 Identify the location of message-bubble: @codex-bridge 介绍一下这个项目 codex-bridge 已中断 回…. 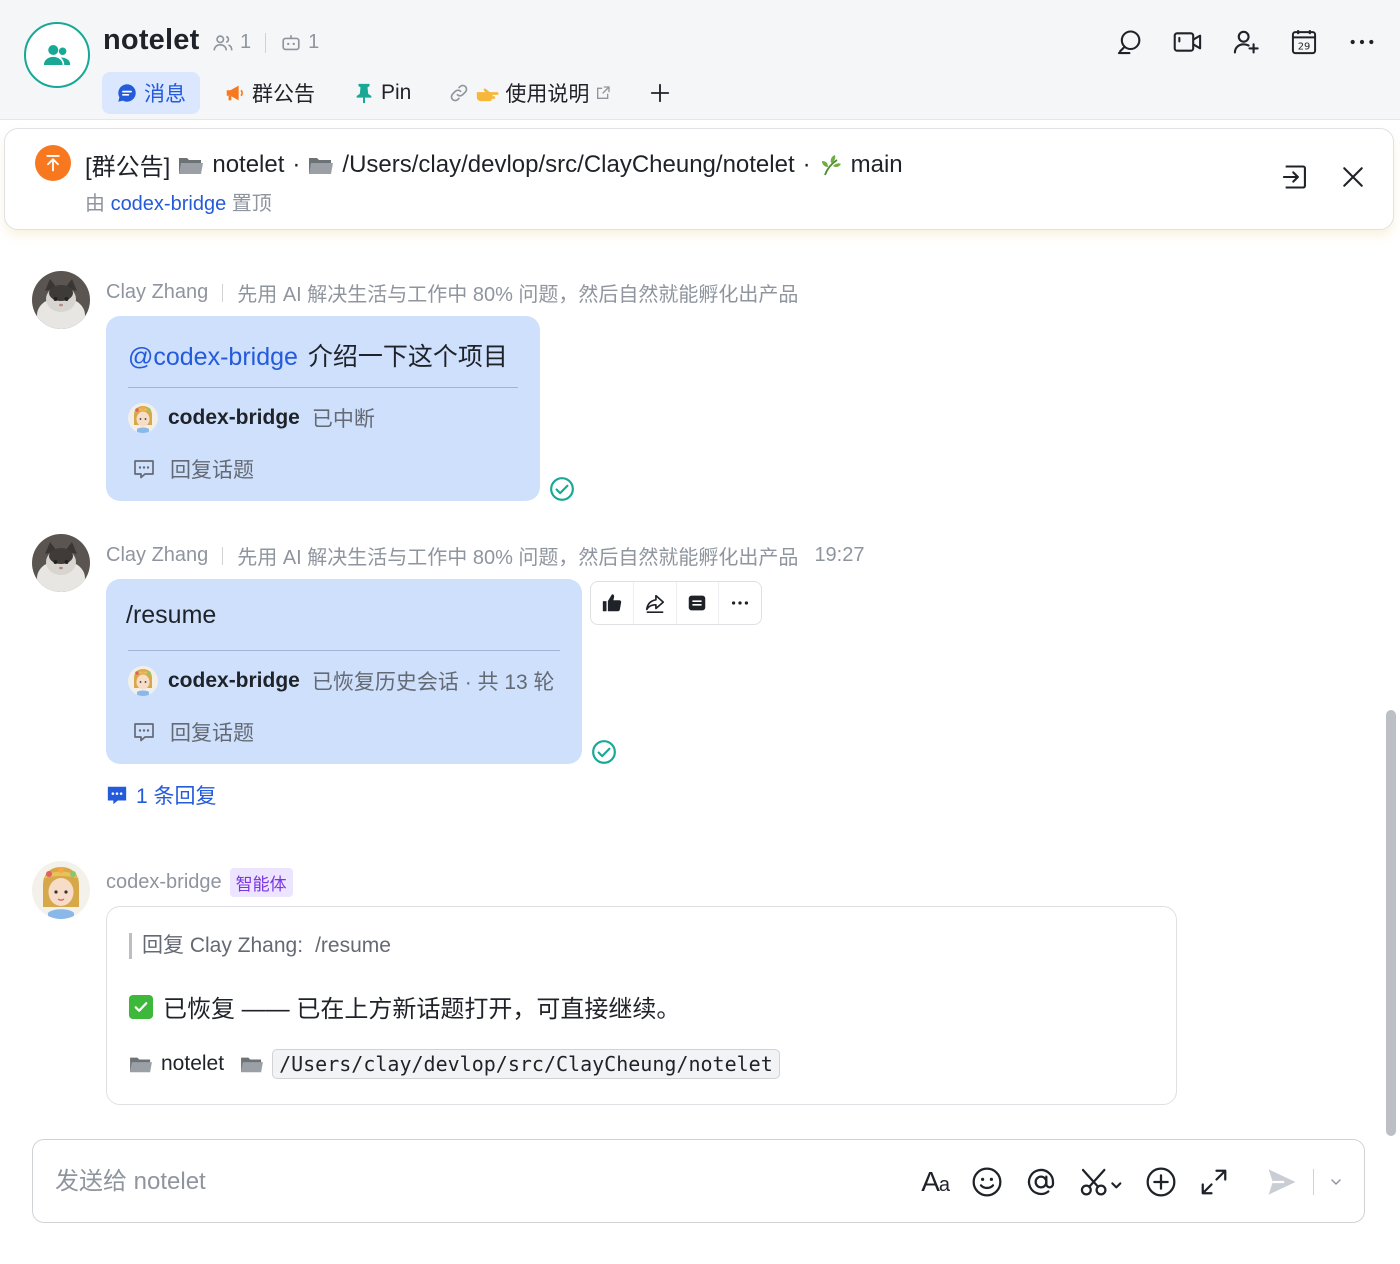
(323, 408).